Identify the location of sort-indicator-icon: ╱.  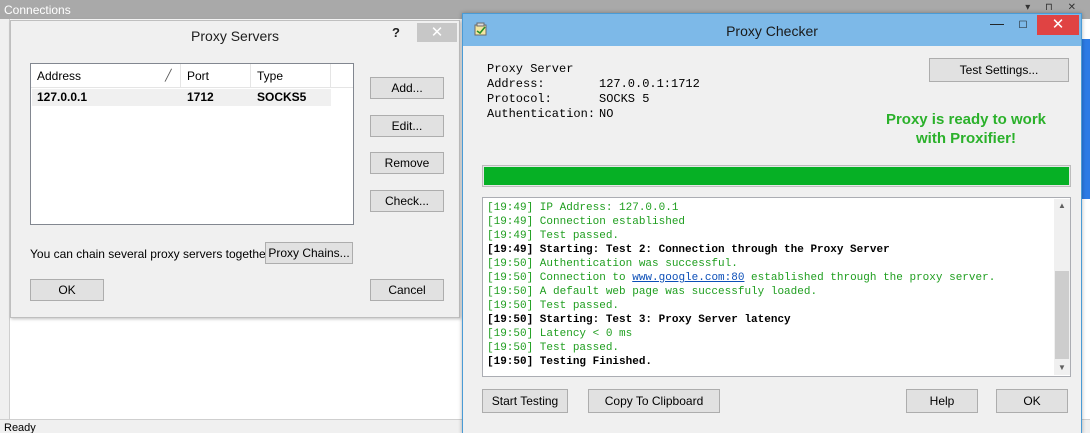
(168, 76).